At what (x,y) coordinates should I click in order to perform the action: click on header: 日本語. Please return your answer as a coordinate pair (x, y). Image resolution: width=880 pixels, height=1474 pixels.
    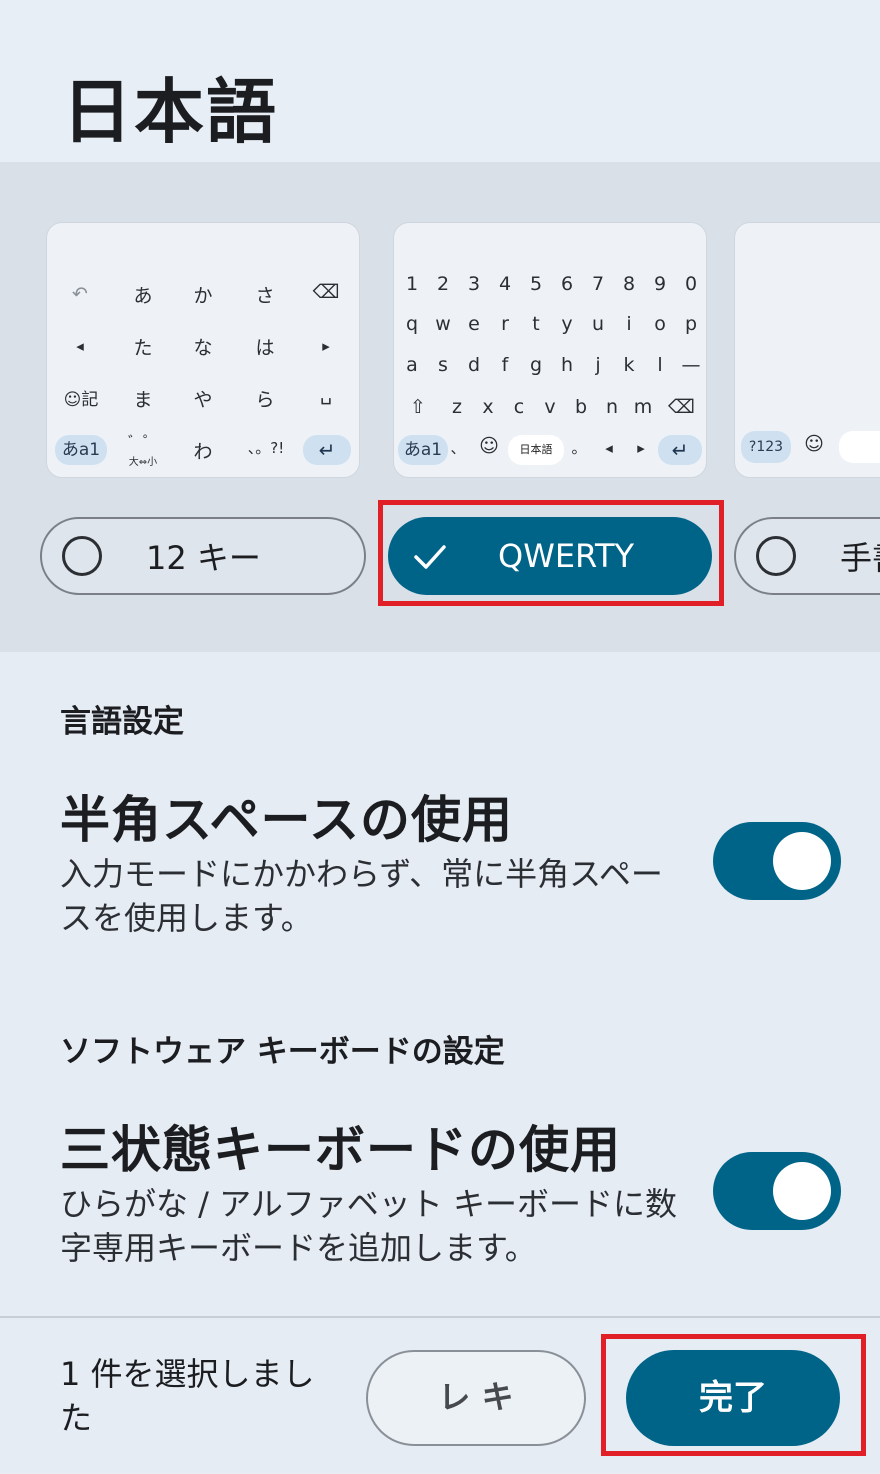
    Looking at the image, I should click on (440, 81).